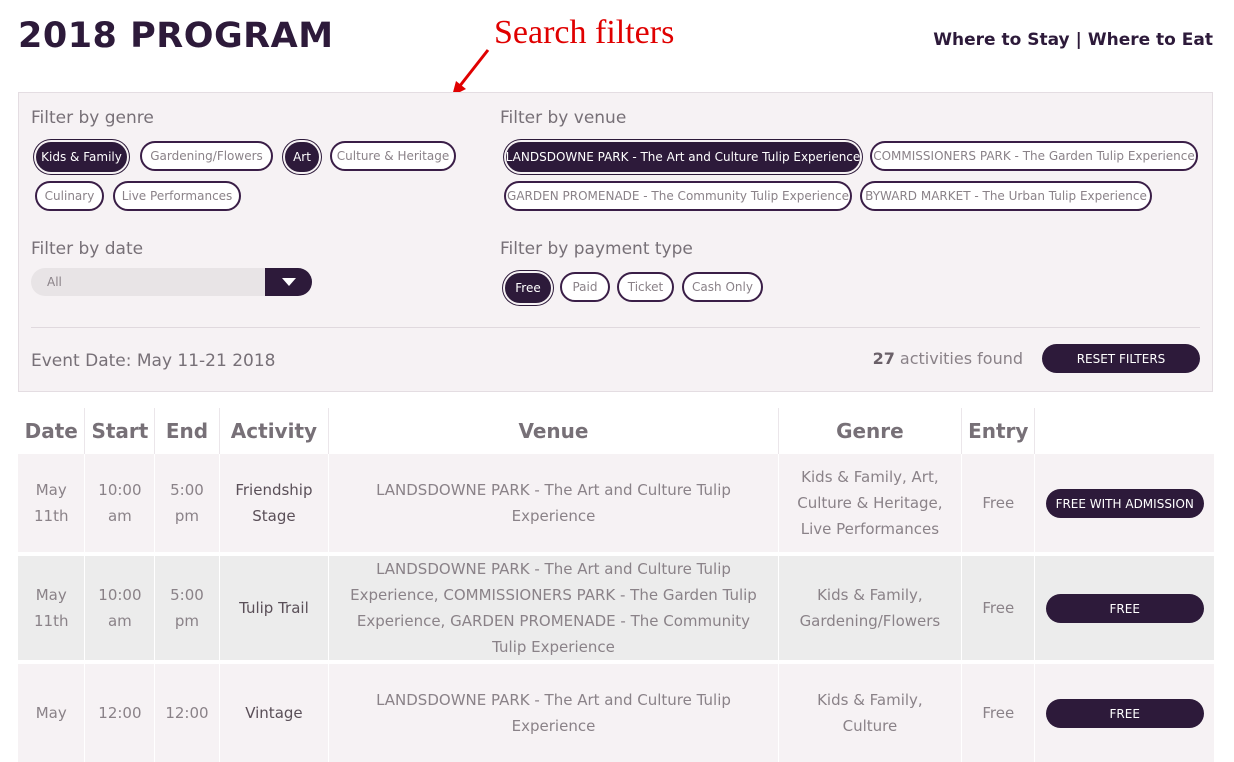  I want to click on where-to-stay-link: Where to Stay, so click(1001, 40).